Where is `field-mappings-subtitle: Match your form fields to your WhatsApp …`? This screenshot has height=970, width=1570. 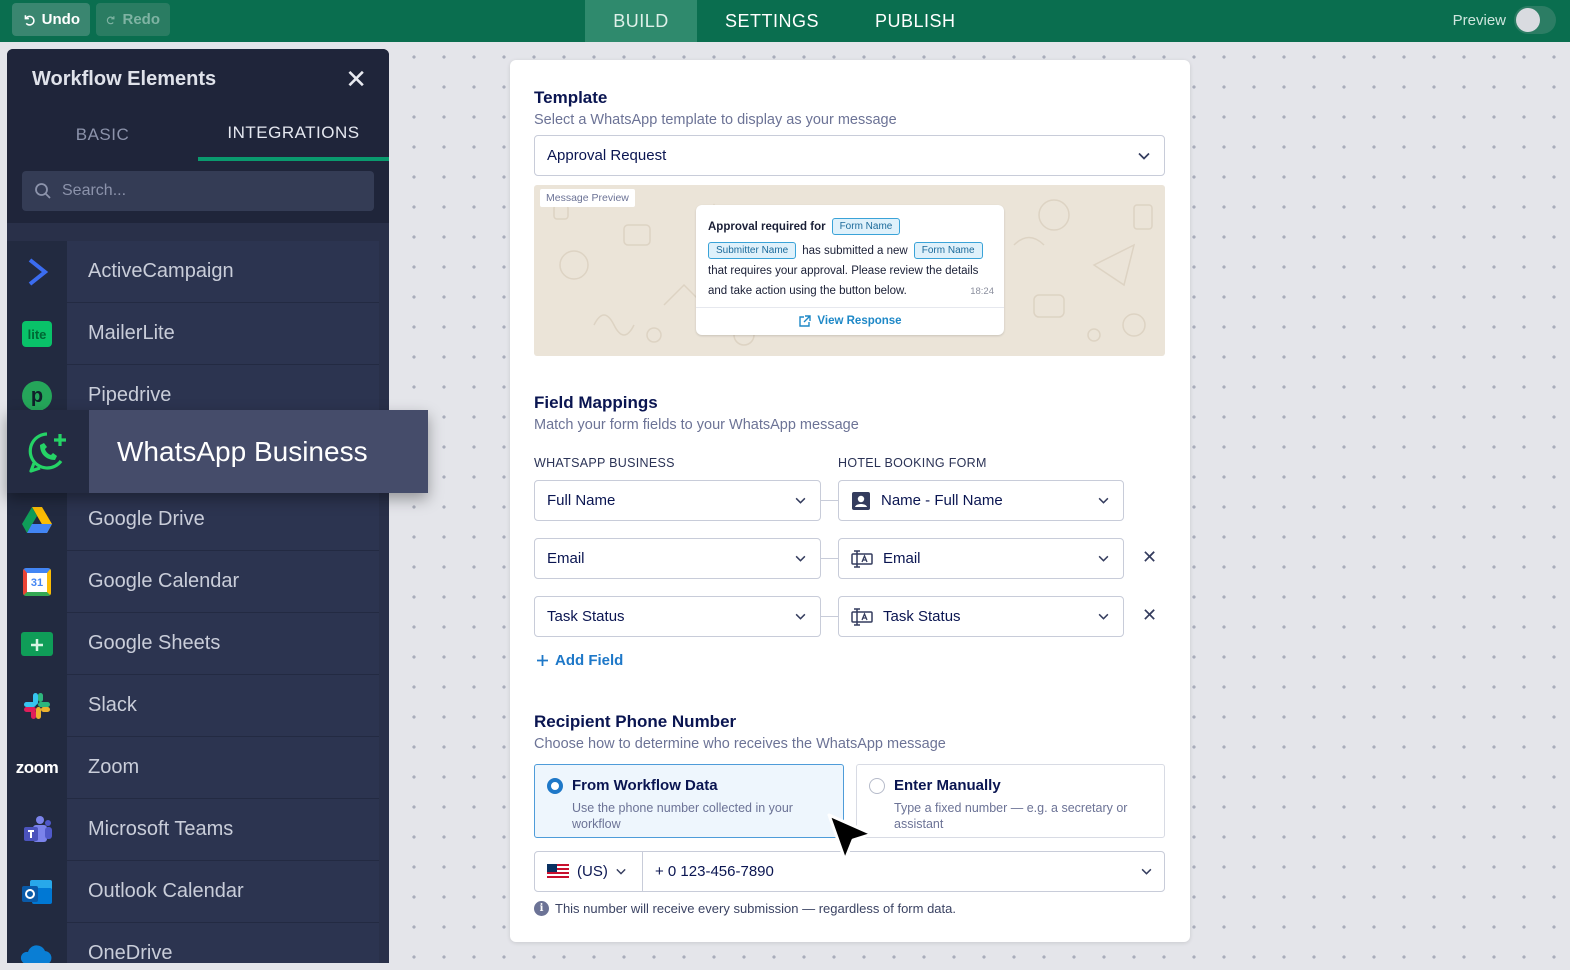 field-mappings-subtitle: Match your form fields to your WhatsApp … is located at coordinates (696, 425).